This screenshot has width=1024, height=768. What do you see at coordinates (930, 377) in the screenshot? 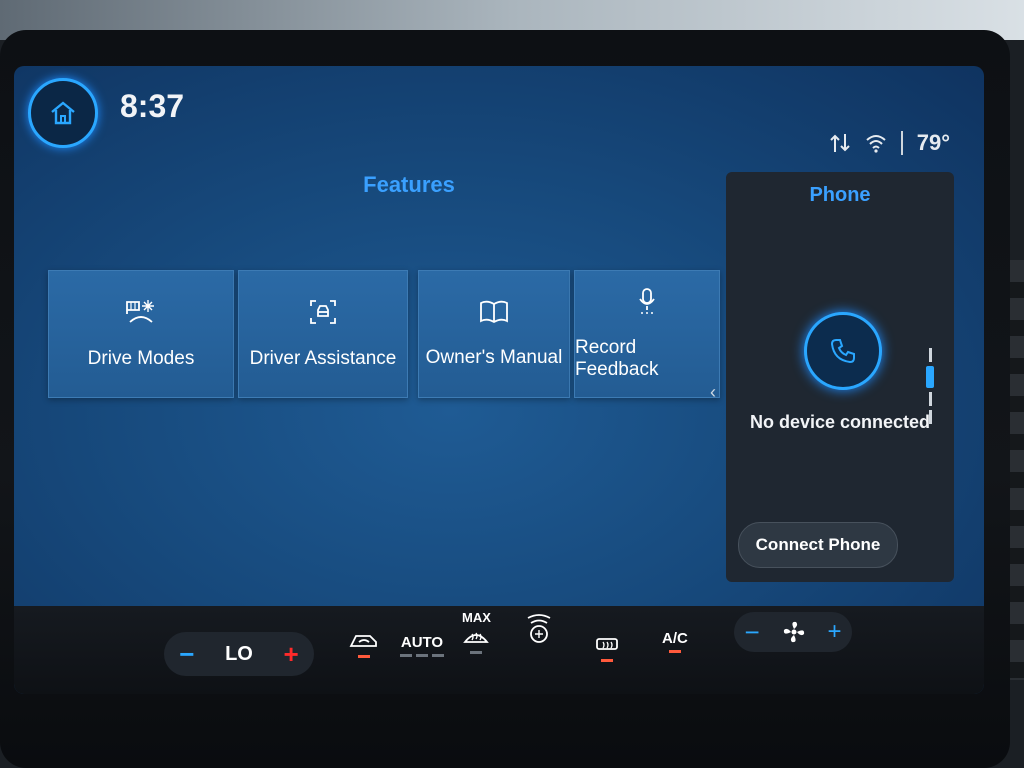
I see `scroll-thumb` at bounding box center [930, 377].